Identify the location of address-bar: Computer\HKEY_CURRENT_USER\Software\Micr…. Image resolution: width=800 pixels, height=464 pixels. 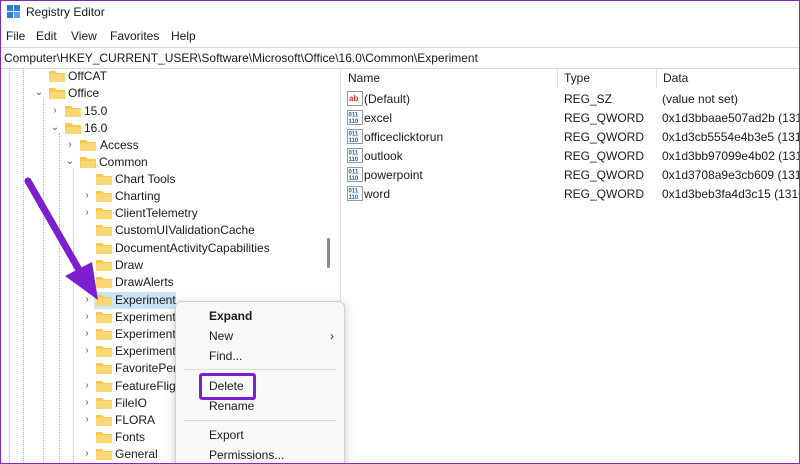
(400, 58).